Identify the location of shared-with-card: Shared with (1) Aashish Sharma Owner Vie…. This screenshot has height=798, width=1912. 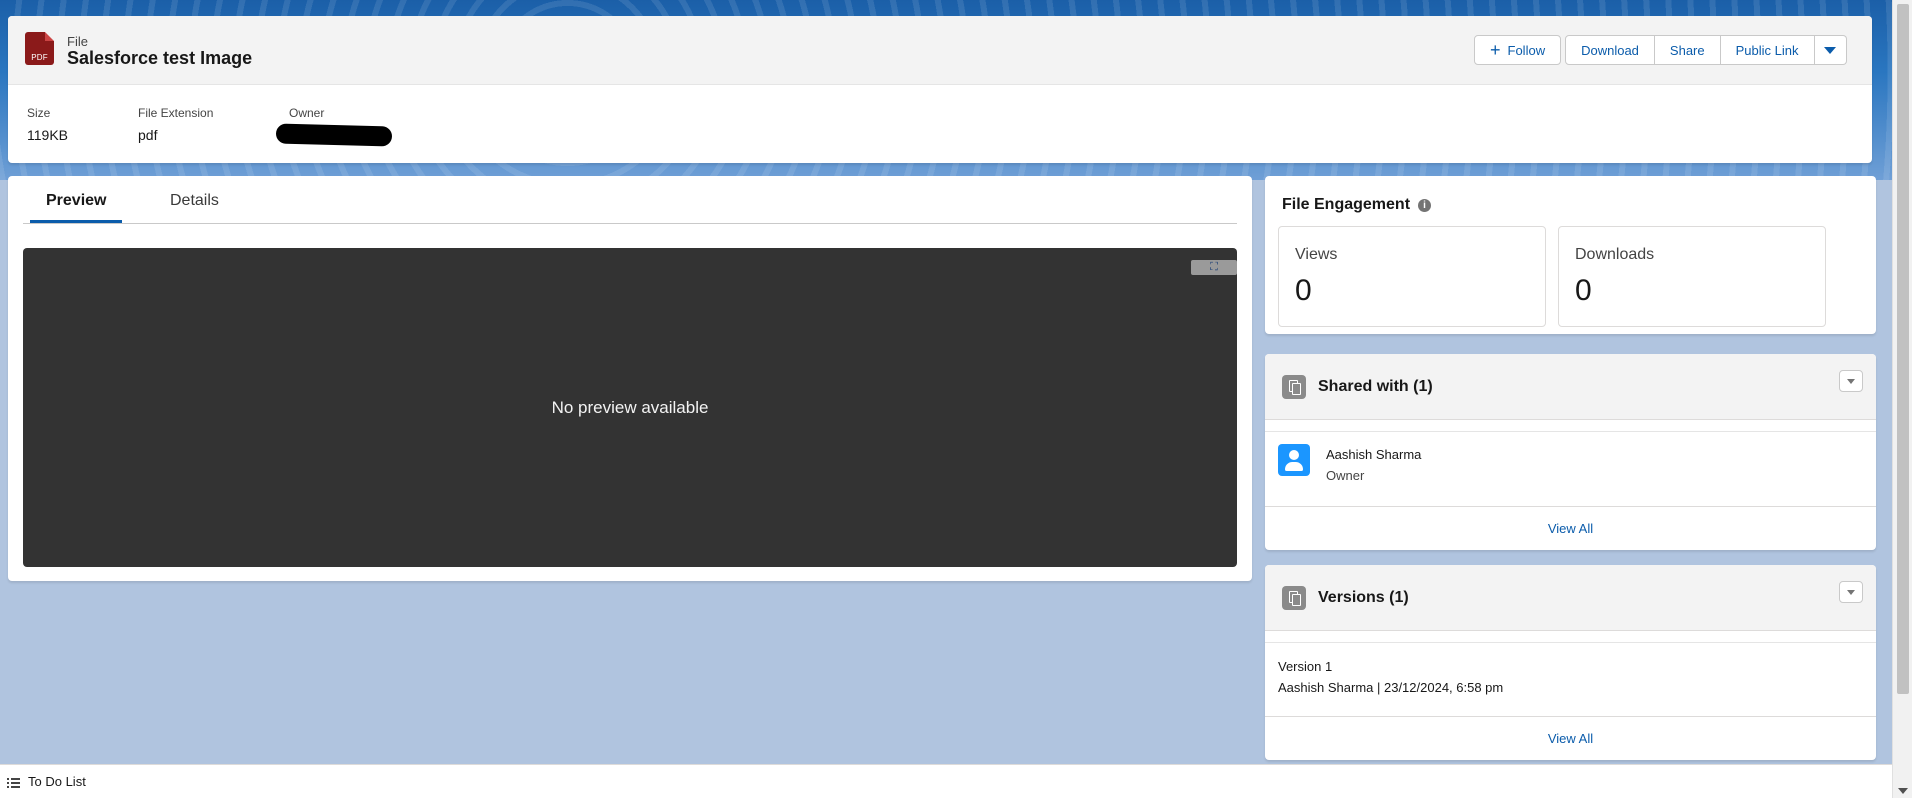
(1570, 452).